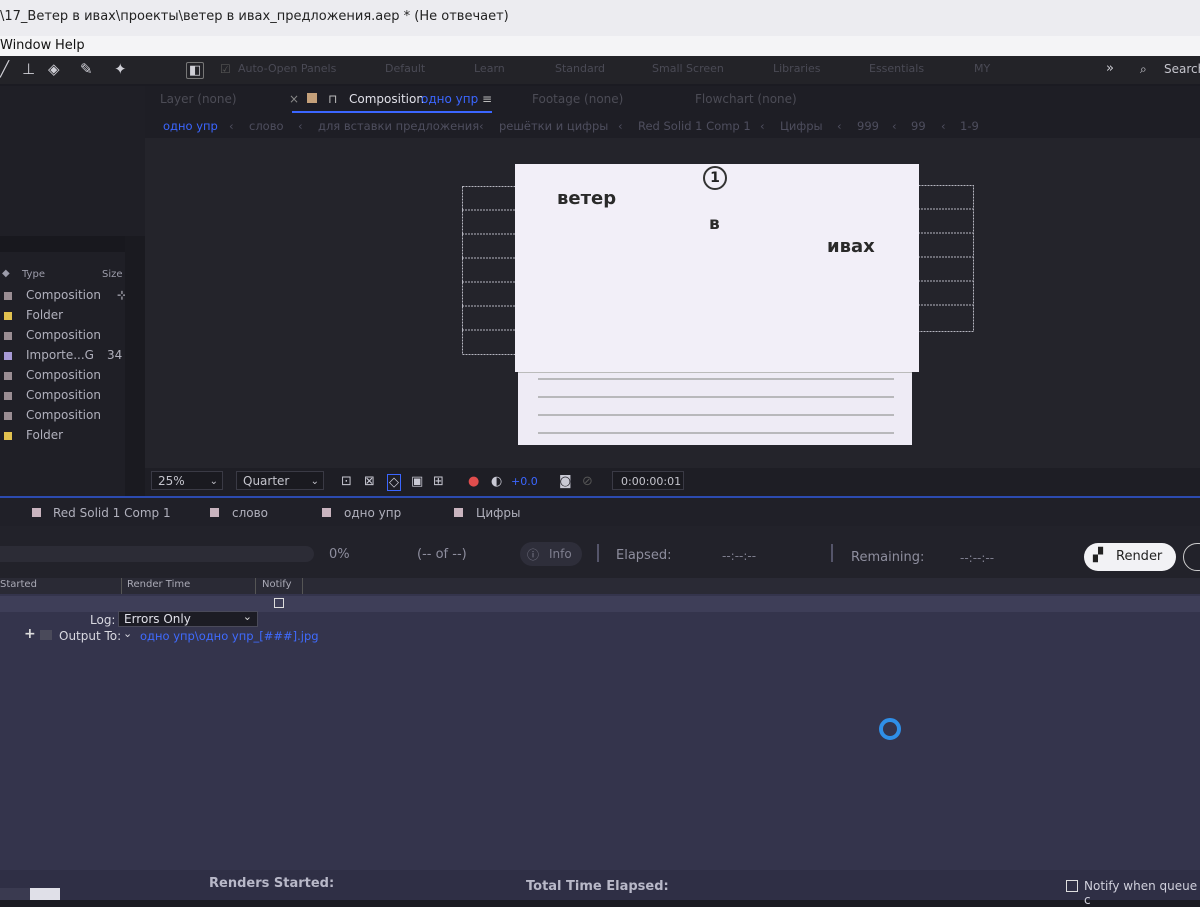 The height and width of the screenshot is (907, 1200). What do you see at coordinates (277, 584) in the screenshot?
I see `column-notify: Notify` at bounding box center [277, 584].